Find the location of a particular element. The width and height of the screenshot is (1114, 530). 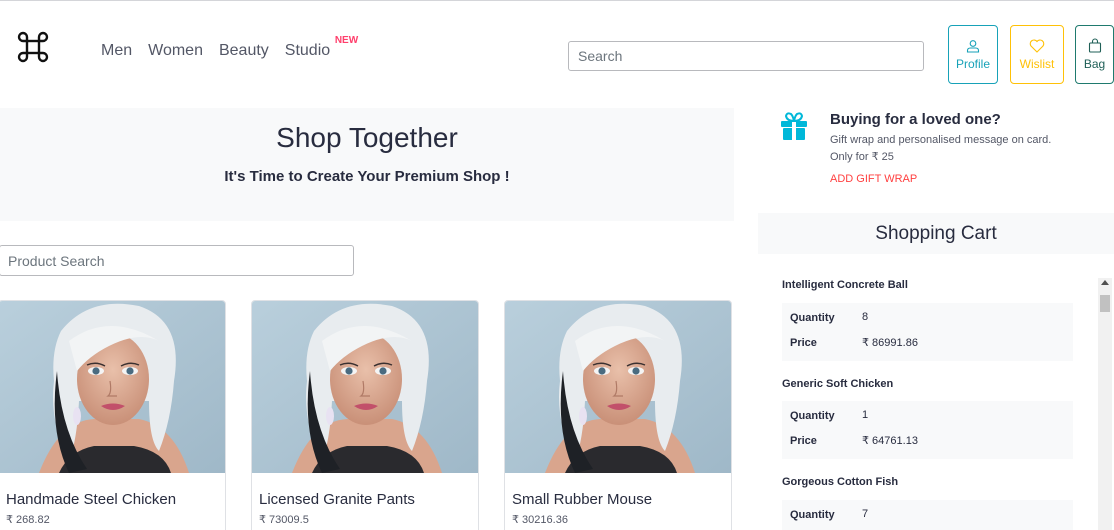

bag-button: Bag is located at coordinates (1094, 54).